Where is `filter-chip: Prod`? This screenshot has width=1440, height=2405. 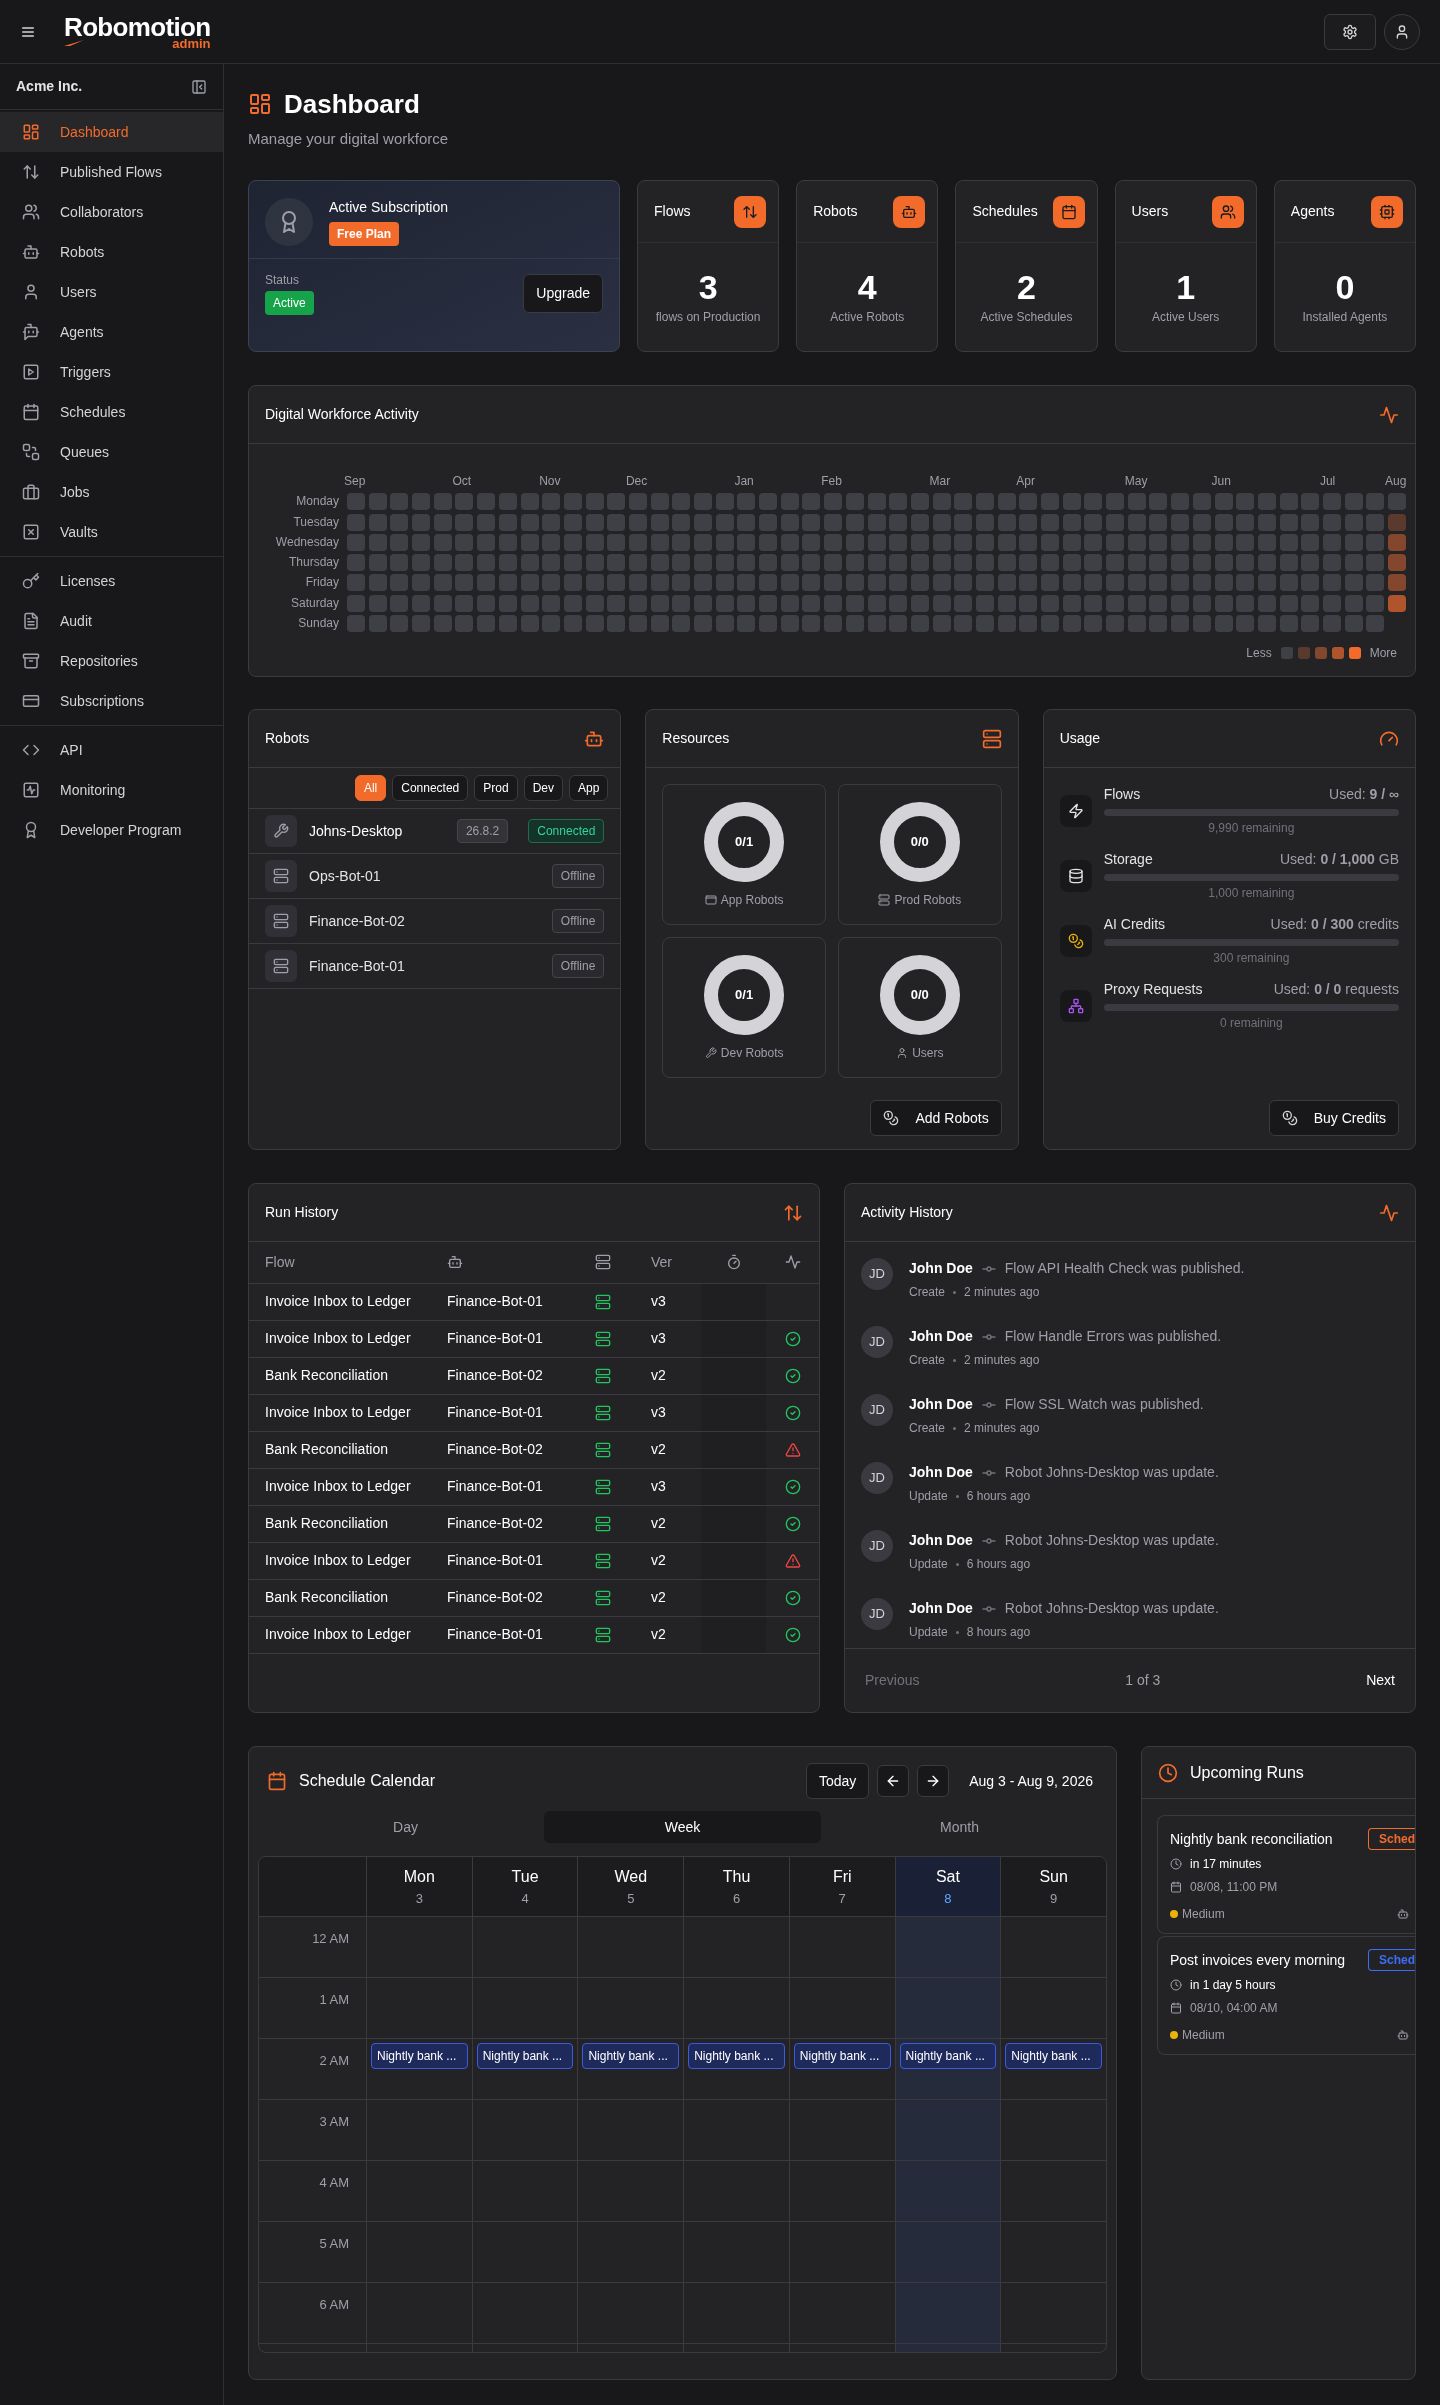
filter-chip: Prod is located at coordinates (496, 788).